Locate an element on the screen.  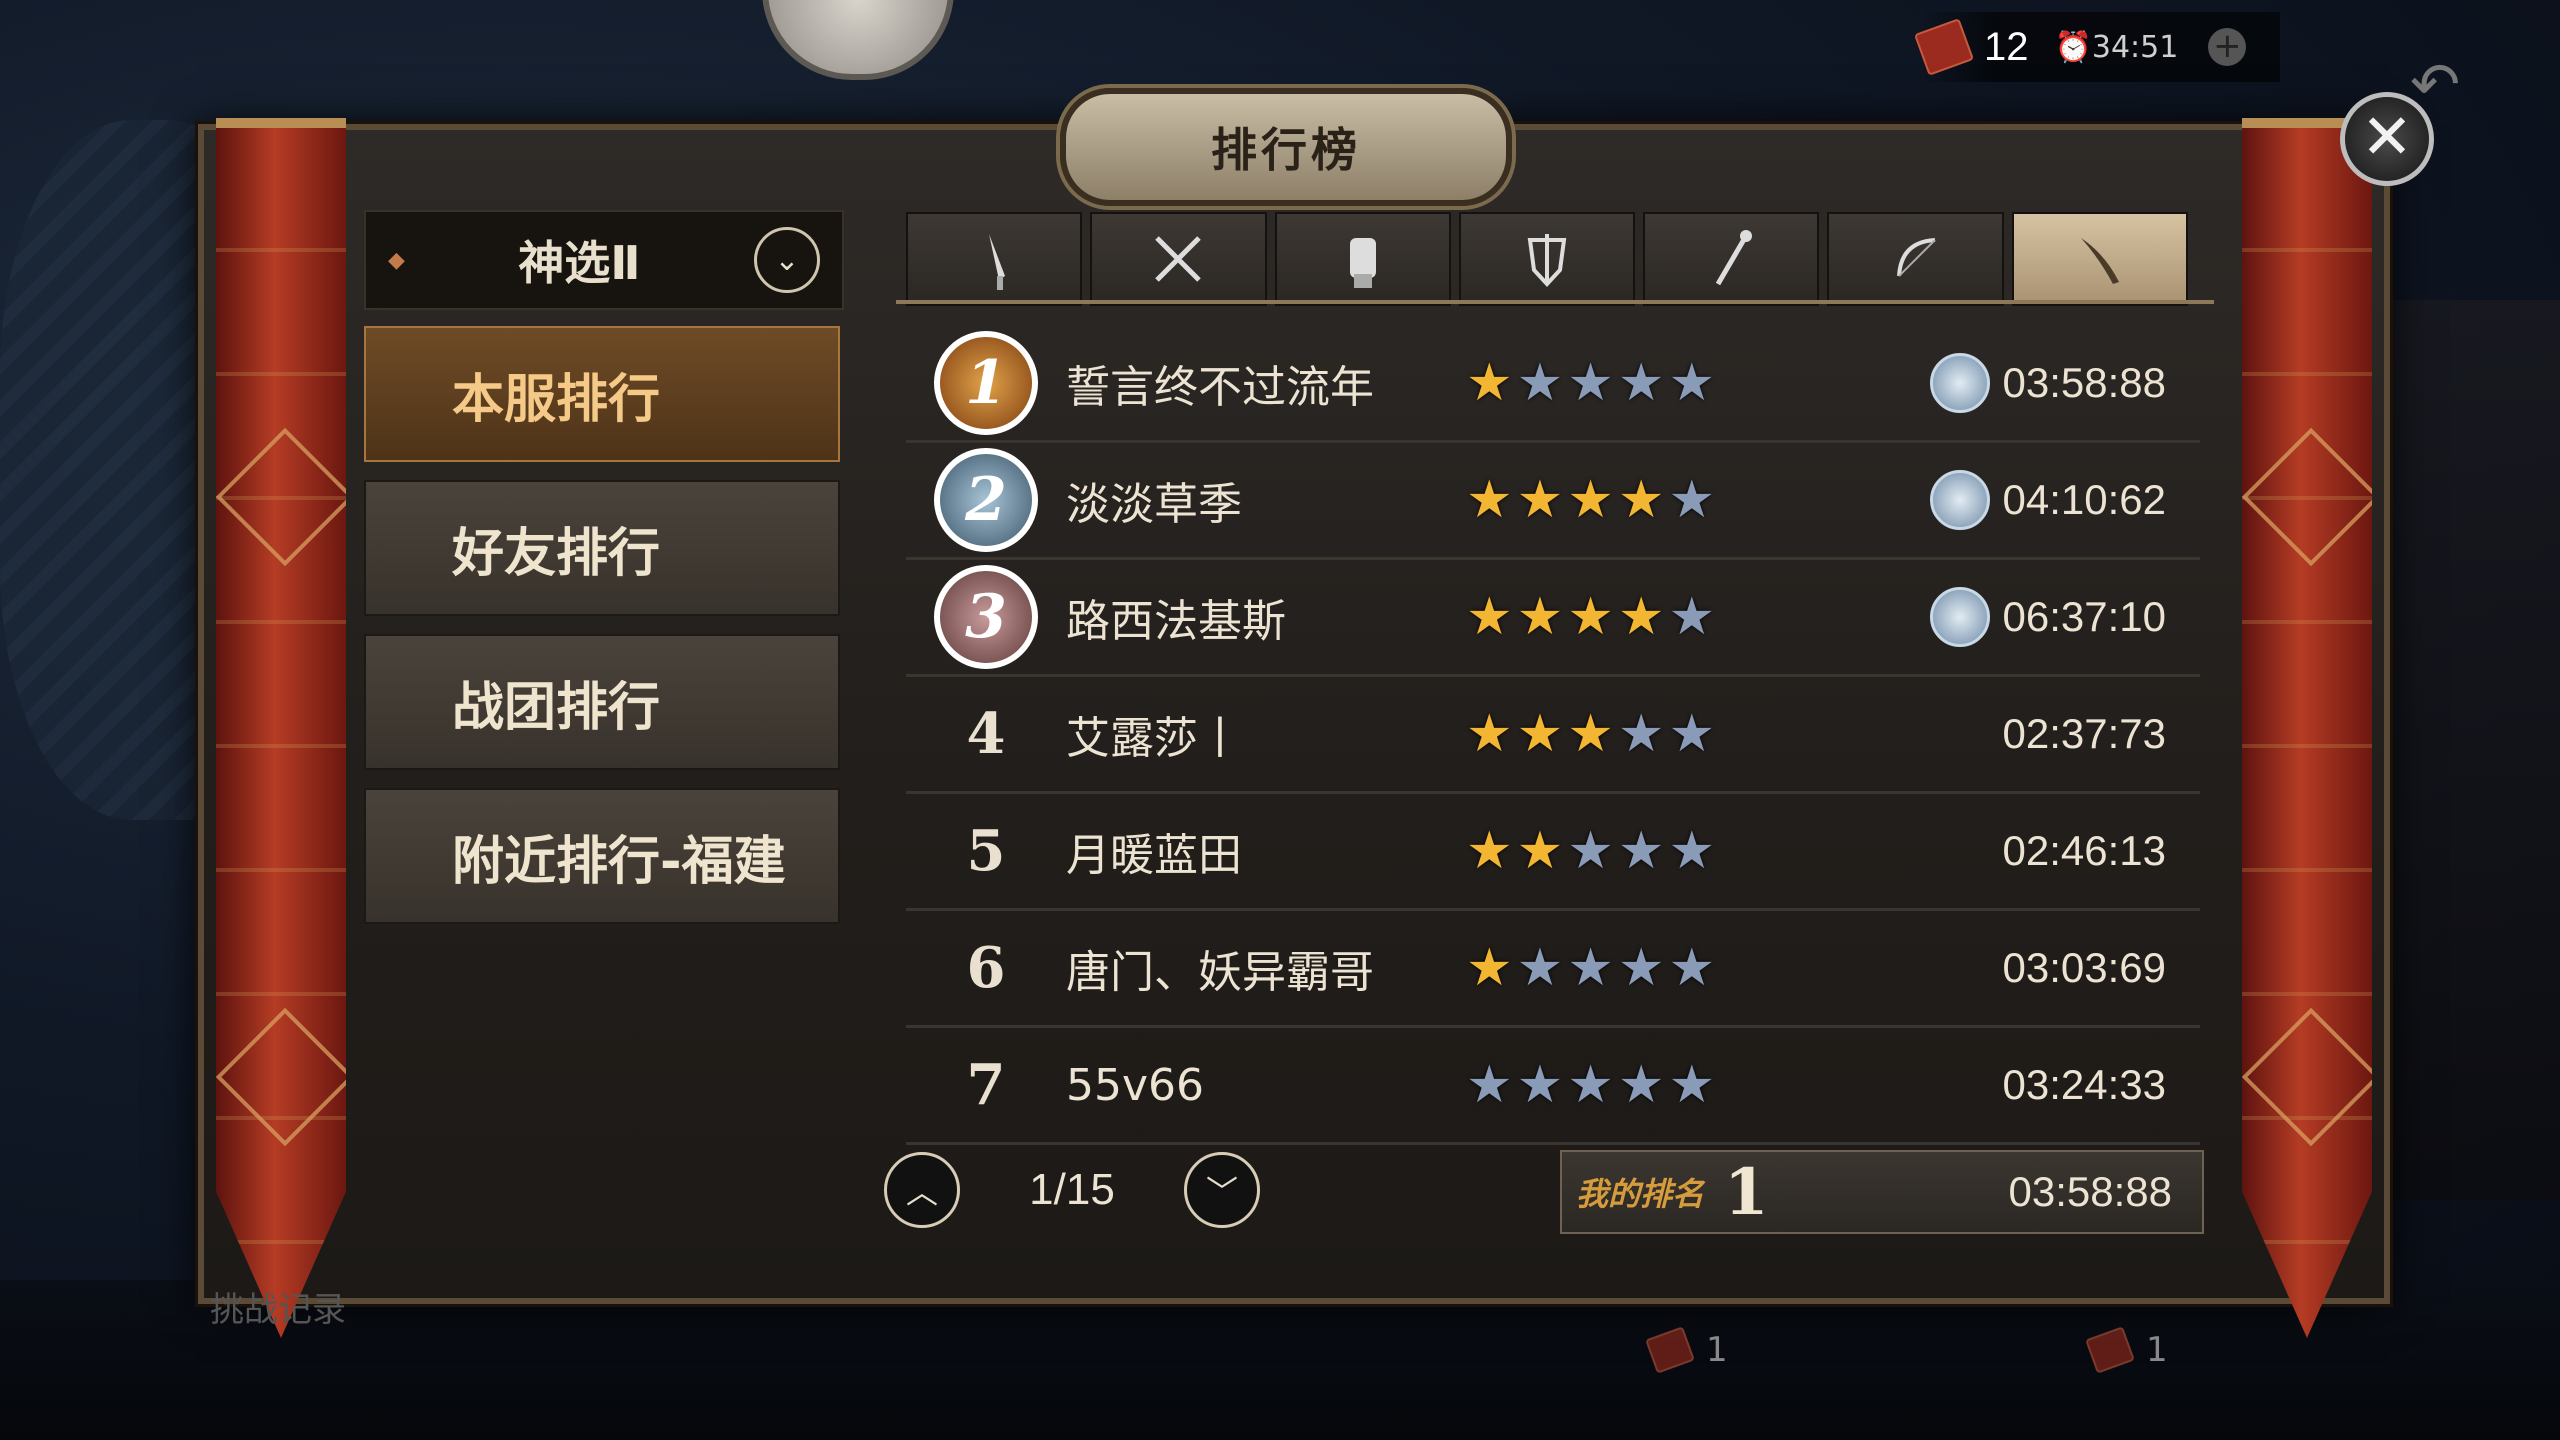
player-name: 艾露莎丨 is located at coordinates (1154, 738).